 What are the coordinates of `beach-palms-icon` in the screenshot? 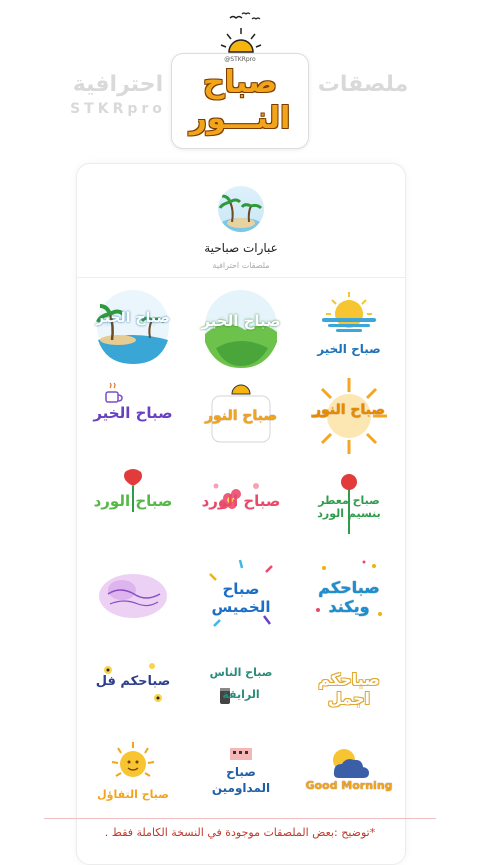 It's located at (132, 327).